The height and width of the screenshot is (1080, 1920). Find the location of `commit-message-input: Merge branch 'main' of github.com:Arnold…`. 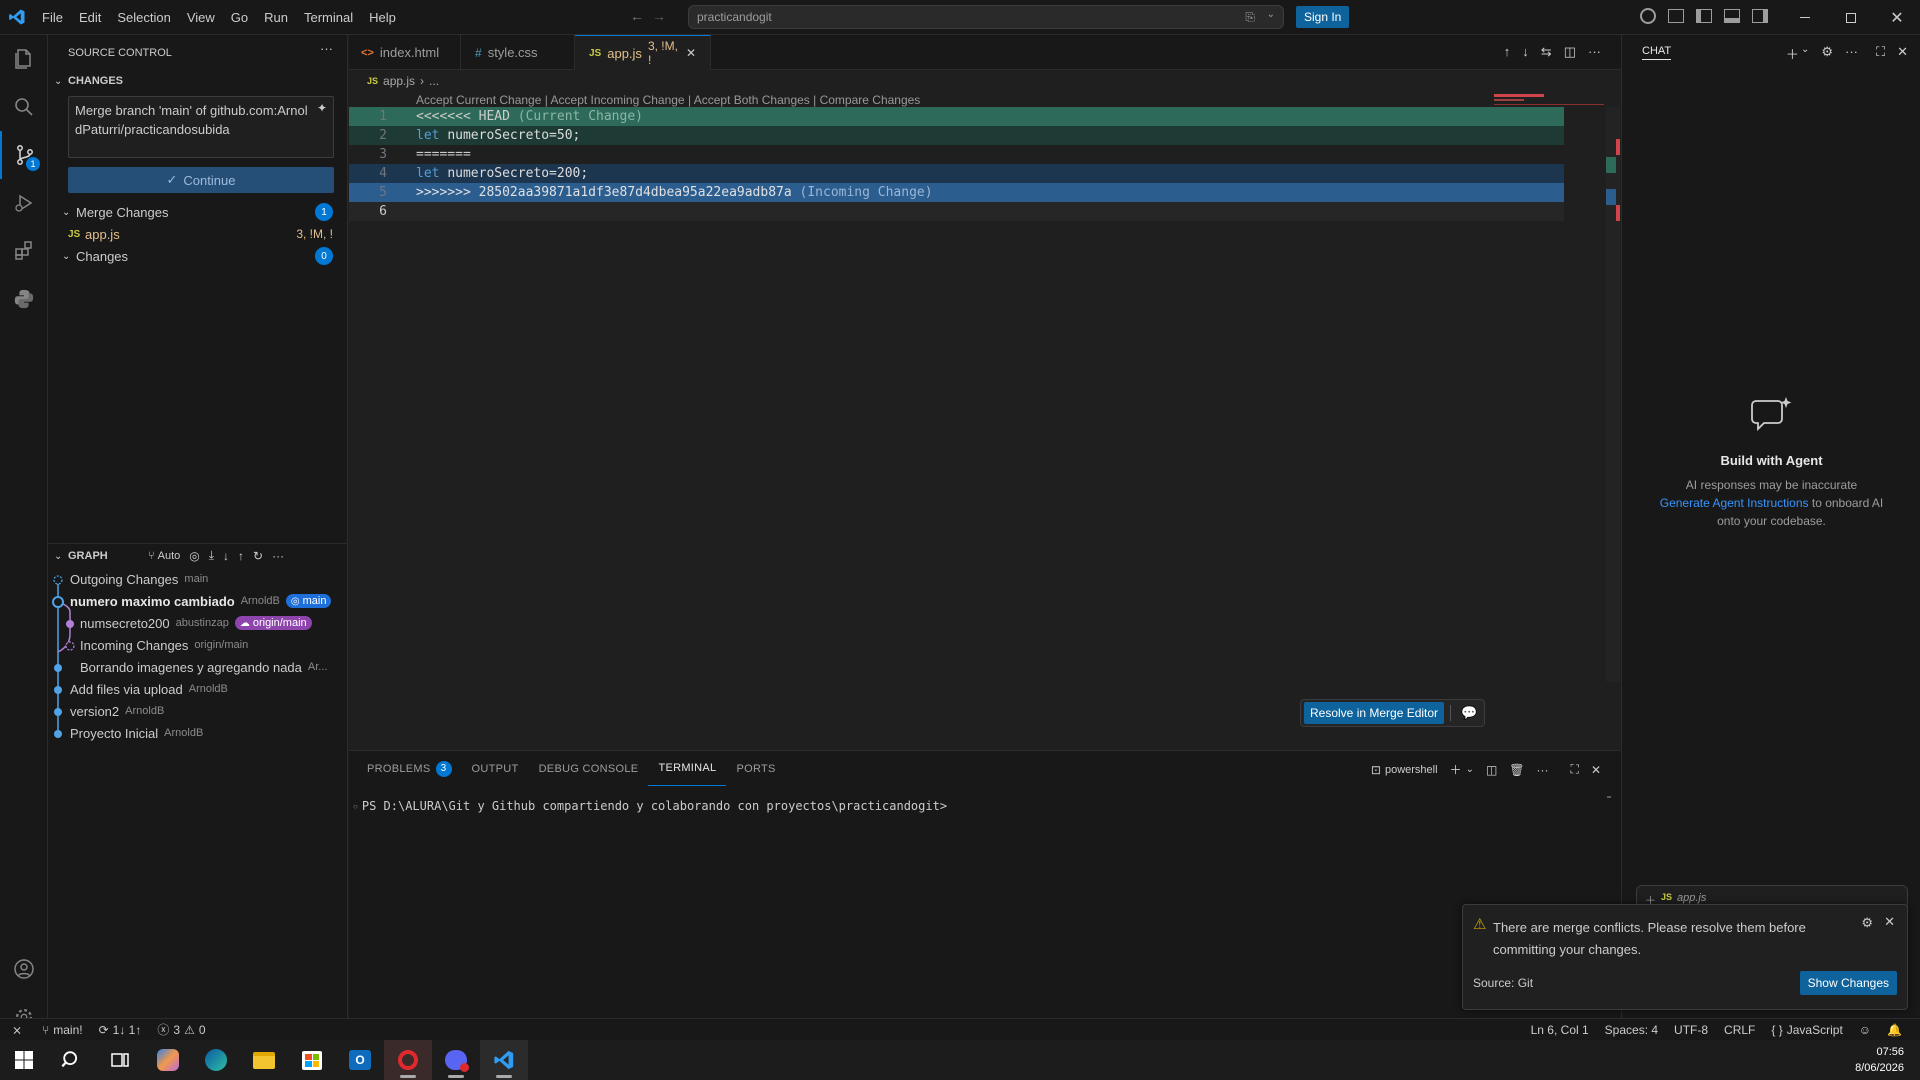

commit-message-input: Merge branch 'main' of github.com:Arnold… is located at coordinates (201, 127).